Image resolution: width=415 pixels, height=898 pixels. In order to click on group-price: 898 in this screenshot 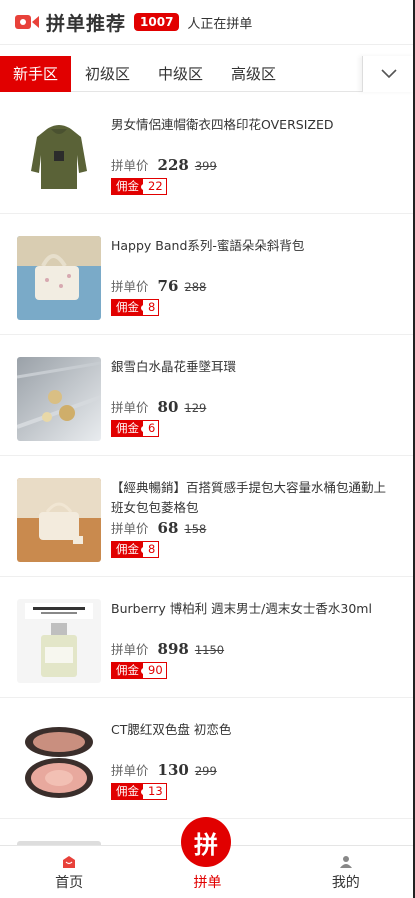, I will do `click(173, 649)`.